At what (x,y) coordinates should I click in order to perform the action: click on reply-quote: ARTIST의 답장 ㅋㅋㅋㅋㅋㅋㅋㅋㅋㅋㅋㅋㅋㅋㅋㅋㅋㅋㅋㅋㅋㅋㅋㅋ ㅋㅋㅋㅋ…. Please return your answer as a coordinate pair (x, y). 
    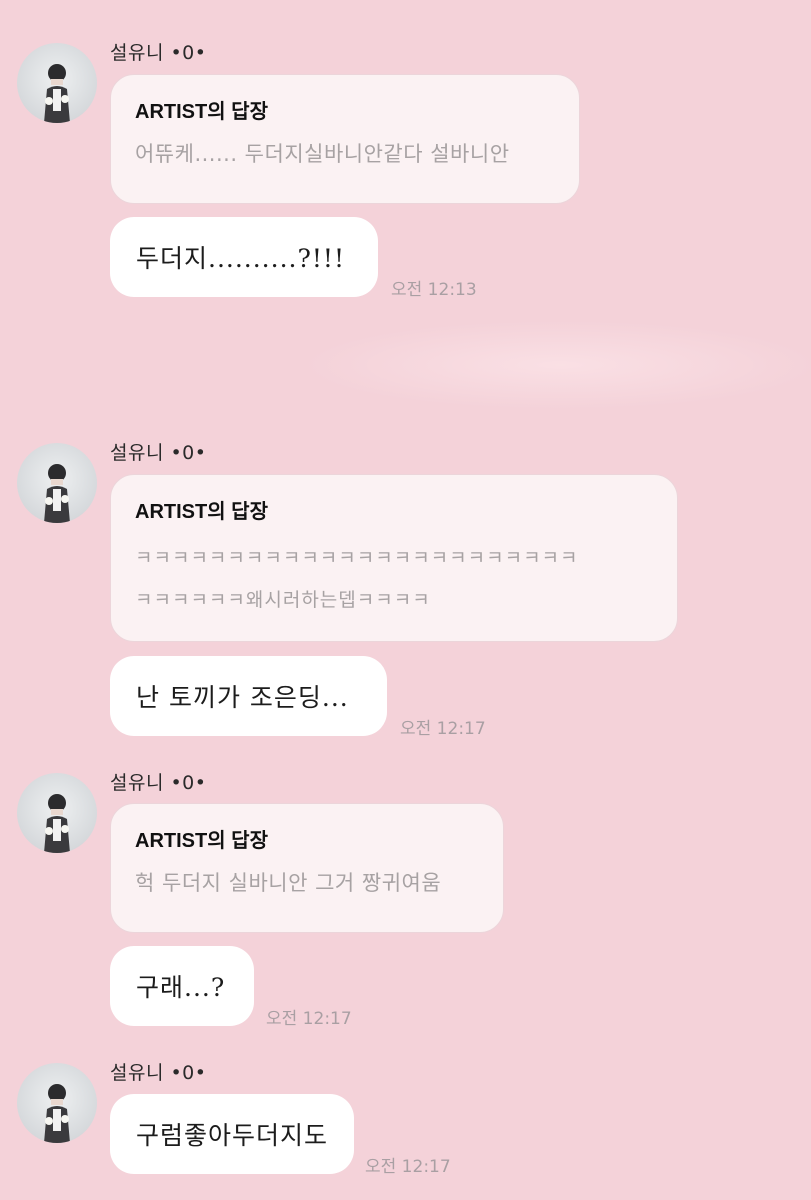
    Looking at the image, I should click on (394, 558).